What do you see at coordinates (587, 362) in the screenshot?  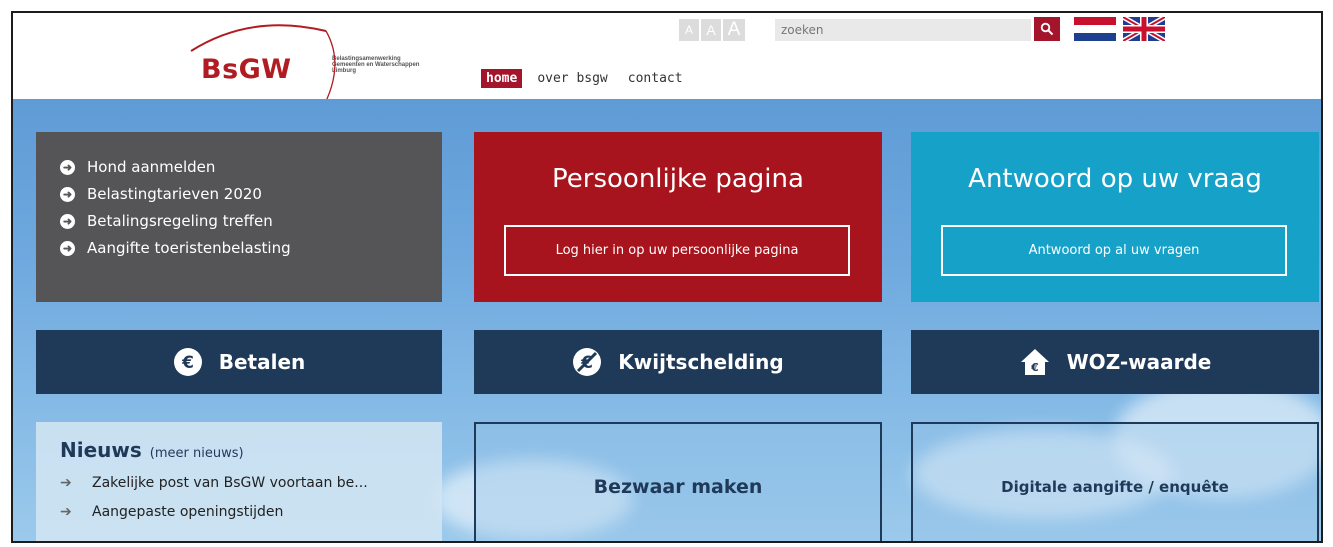 I see `euro-crossed-icon: €` at bounding box center [587, 362].